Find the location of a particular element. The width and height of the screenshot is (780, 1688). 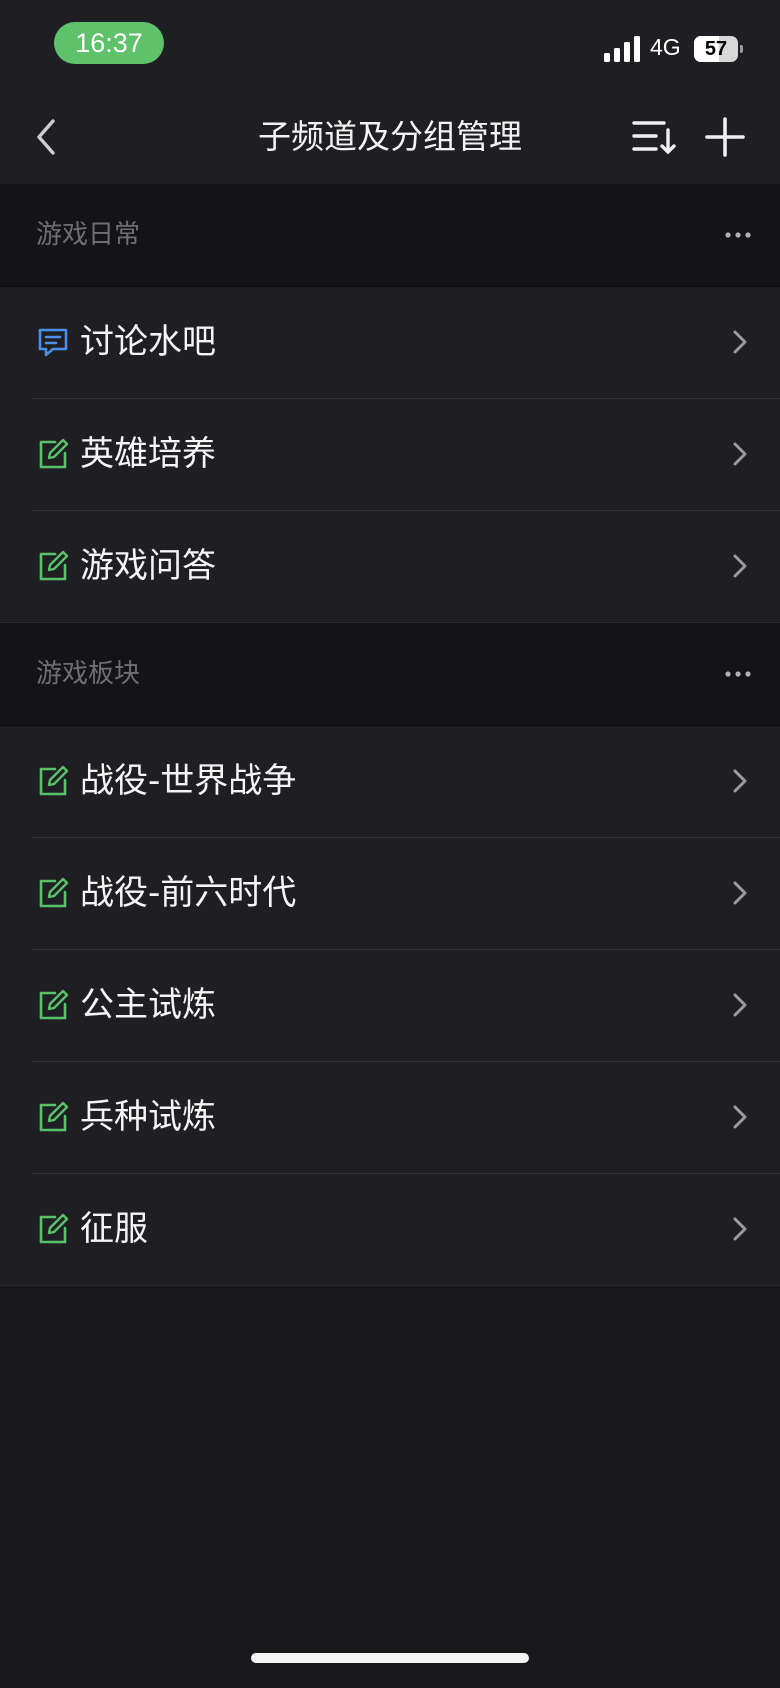

channel-item: 公主试炼 is located at coordinates (390, 1006).